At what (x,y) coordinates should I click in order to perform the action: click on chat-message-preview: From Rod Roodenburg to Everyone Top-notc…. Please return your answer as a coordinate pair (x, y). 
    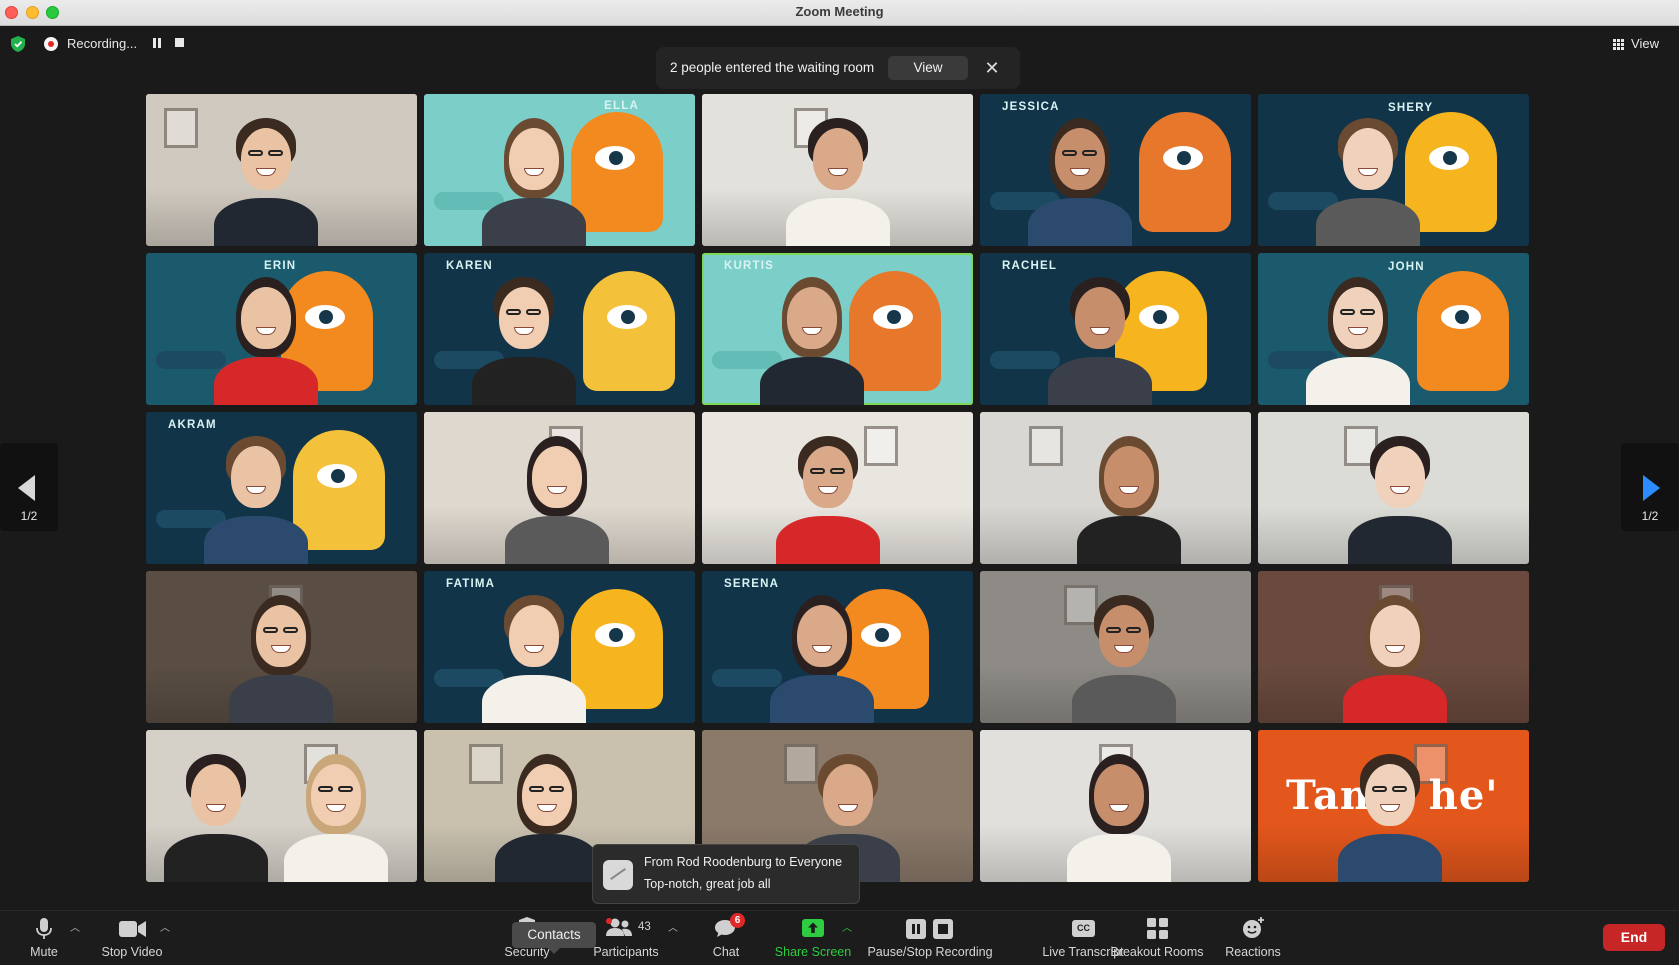
    Looking at the image, I should click on (726, 874).